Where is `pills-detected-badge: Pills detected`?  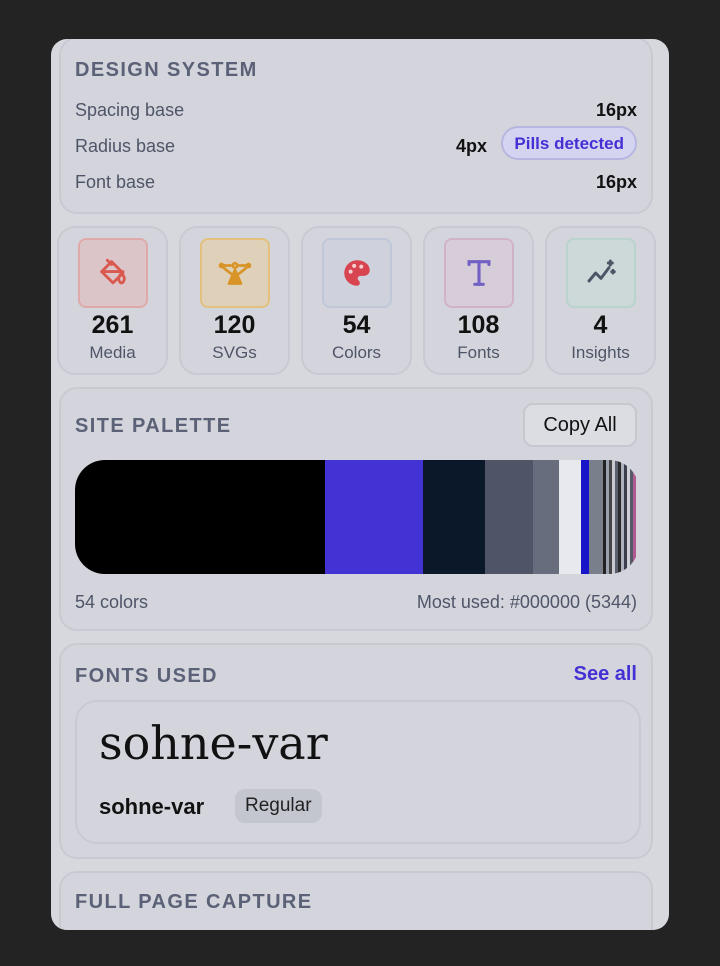
pills-detected-badge: Pills detected is located at coordinates (569, 143).